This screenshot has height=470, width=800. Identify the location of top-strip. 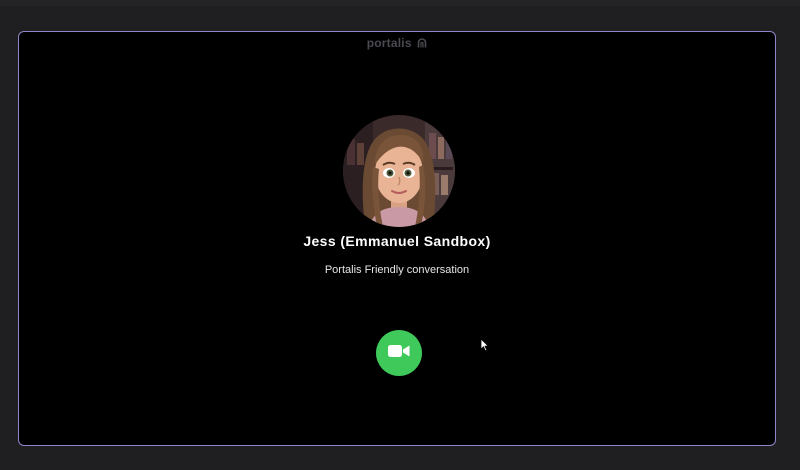
(400, 3).